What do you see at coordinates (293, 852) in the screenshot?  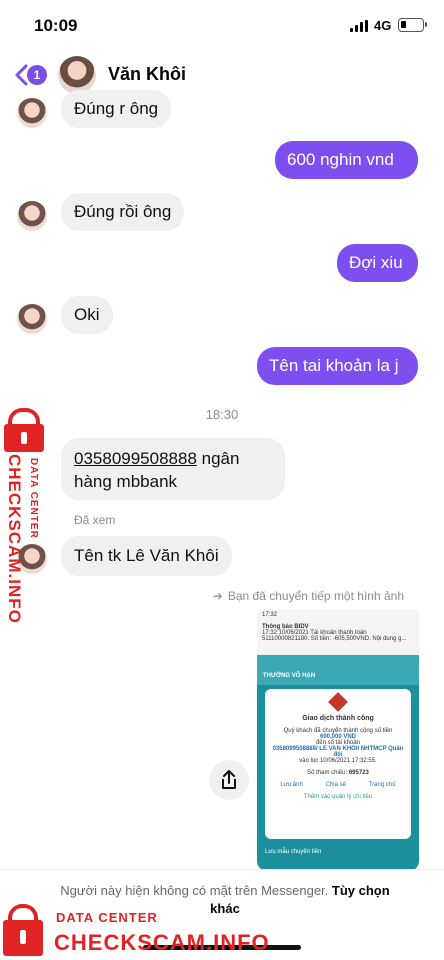 I see `image-footer-text: Lưu mẫu chuyển tiền` at bounding box center [293, 852].